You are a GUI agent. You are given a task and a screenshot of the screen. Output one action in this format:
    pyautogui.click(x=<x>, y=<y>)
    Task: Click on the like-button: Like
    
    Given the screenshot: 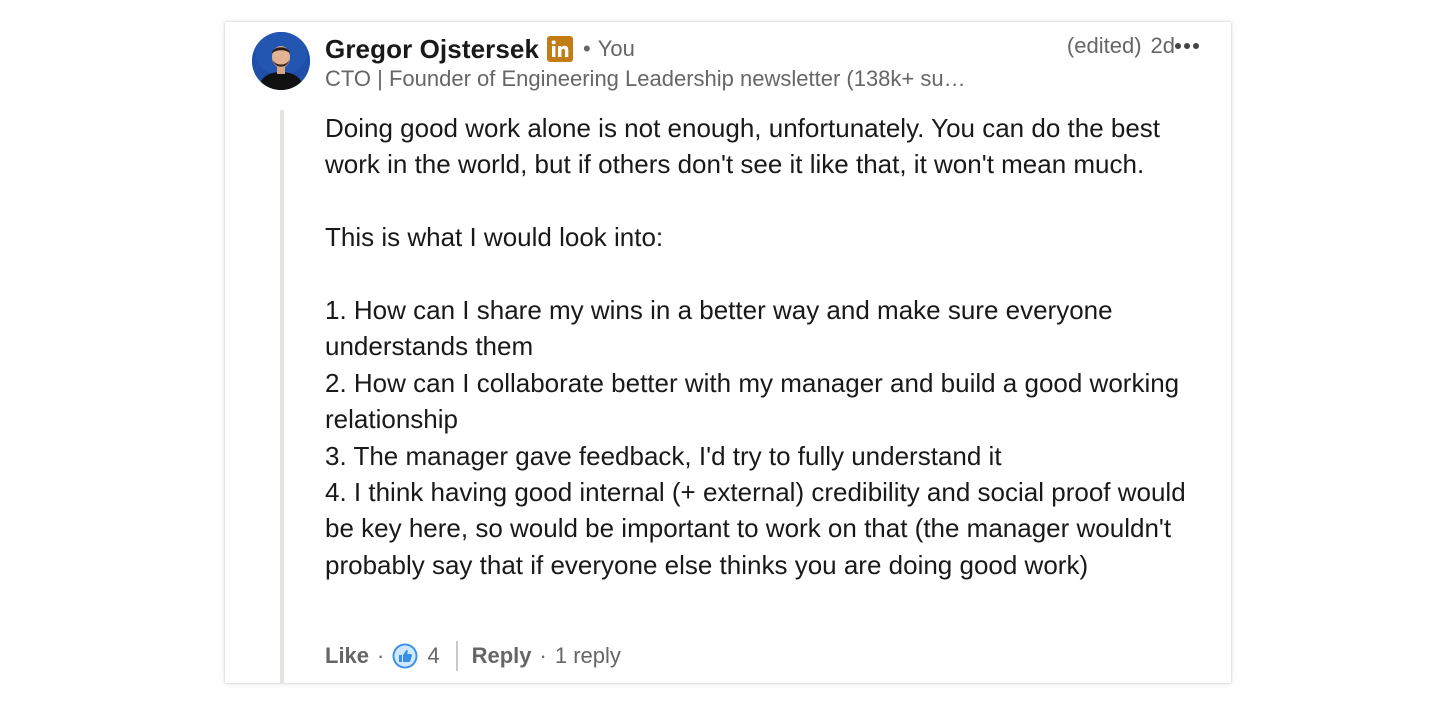 What is the action you would take?
    pyautogui.click(x=347, y=656)
    